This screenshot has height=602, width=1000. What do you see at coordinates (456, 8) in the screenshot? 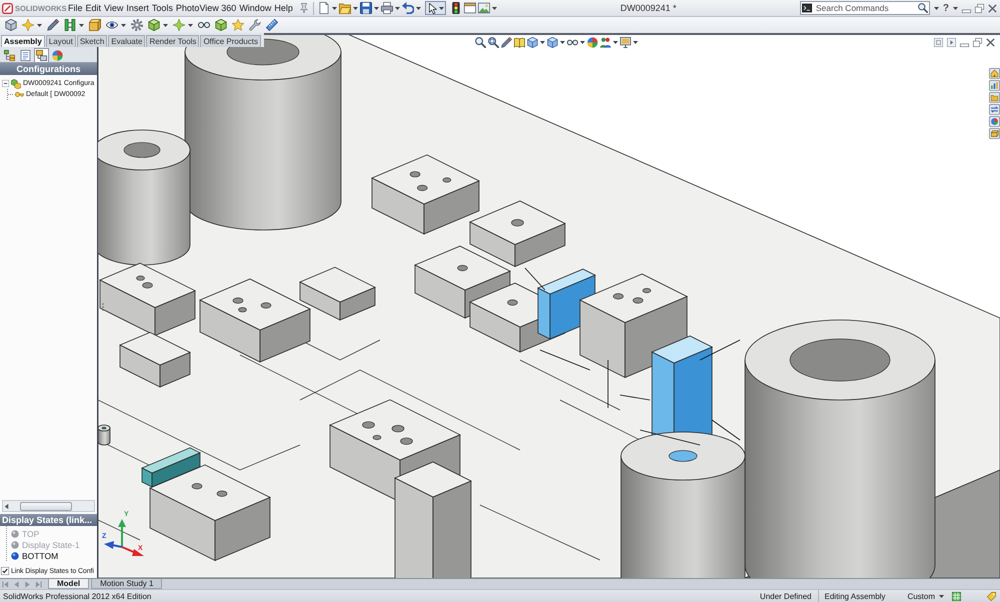
I see `traffic-light-icon` at bounding box center [456, 8].